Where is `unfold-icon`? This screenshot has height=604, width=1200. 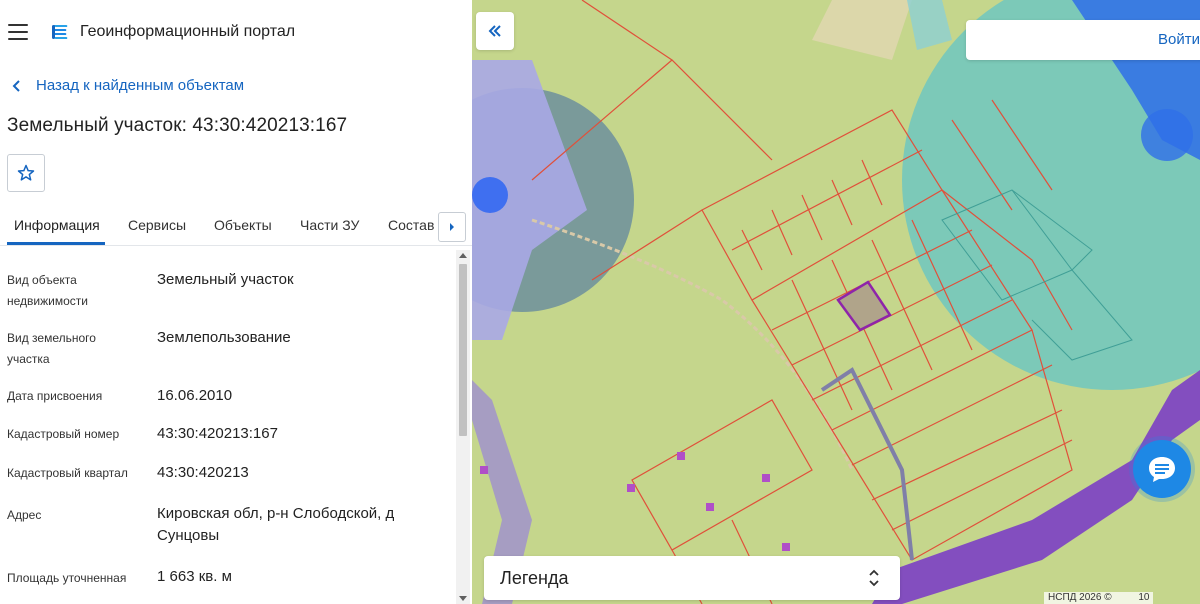
unfold-icon is located at coordinates (874, 578).